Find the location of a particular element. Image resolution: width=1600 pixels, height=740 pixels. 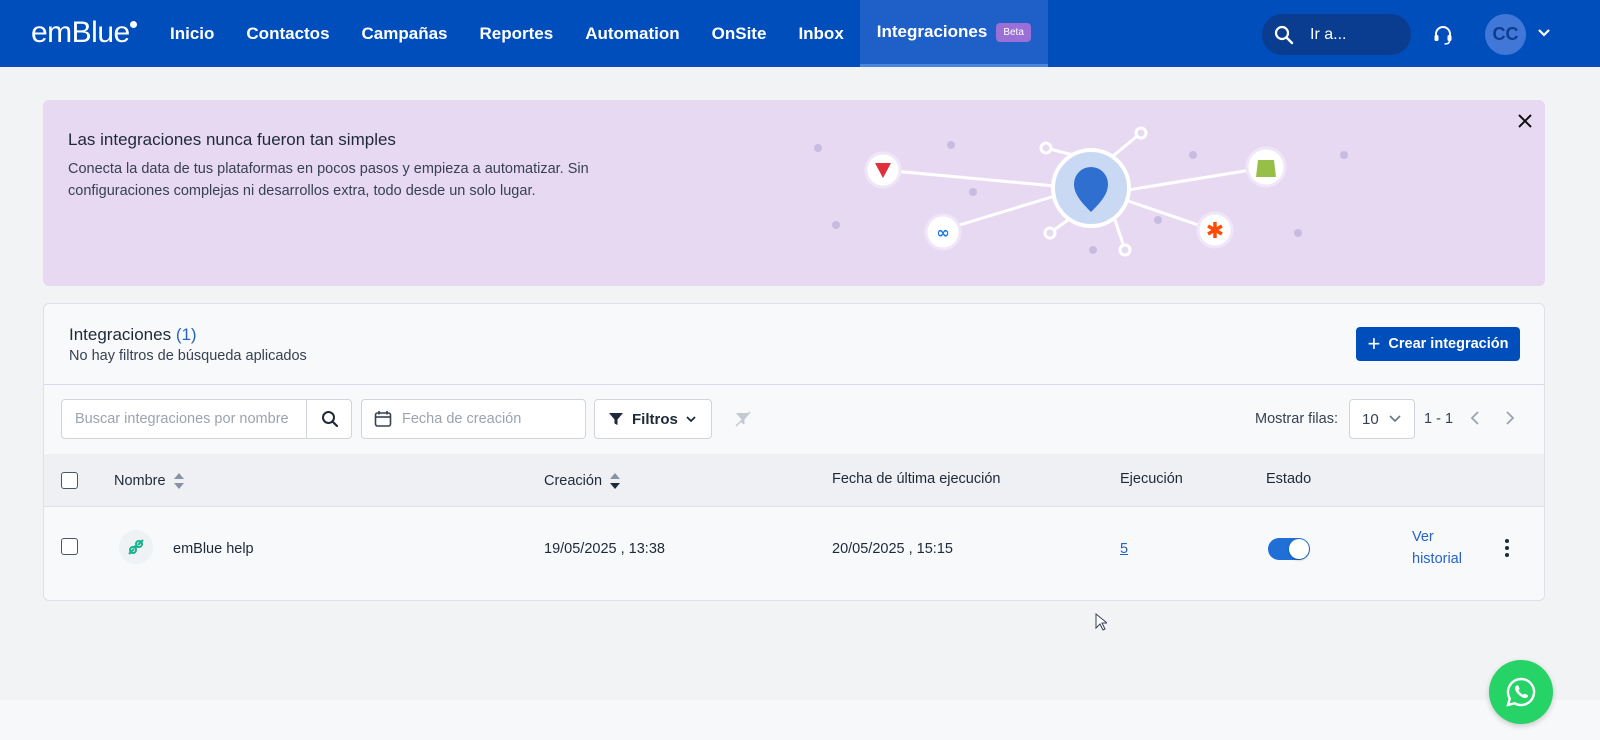

nav-item-campanas: Campañas is located at coordinates (405, 33).